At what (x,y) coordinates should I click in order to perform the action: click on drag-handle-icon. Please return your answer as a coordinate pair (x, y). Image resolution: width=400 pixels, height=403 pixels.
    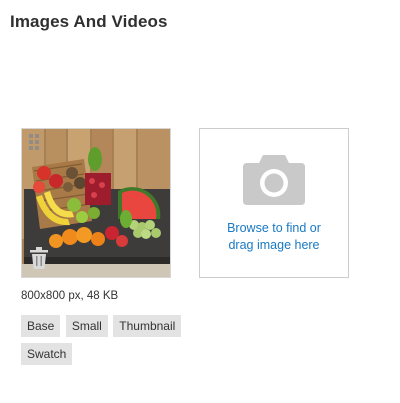
    Looking at the image, I should click on (34, 142).